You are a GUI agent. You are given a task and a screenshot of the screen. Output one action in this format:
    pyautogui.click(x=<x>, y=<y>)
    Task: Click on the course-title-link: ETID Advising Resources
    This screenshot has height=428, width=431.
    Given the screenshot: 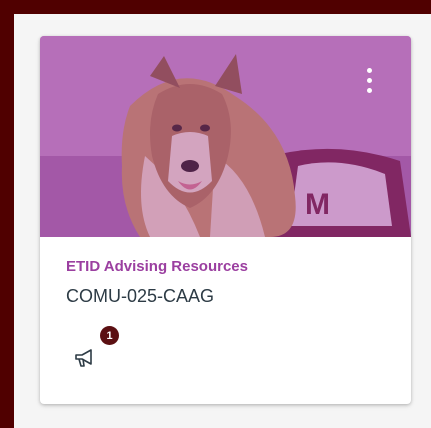 What is the action you would take?
    pyautogui.click(x=157, y=266)
    